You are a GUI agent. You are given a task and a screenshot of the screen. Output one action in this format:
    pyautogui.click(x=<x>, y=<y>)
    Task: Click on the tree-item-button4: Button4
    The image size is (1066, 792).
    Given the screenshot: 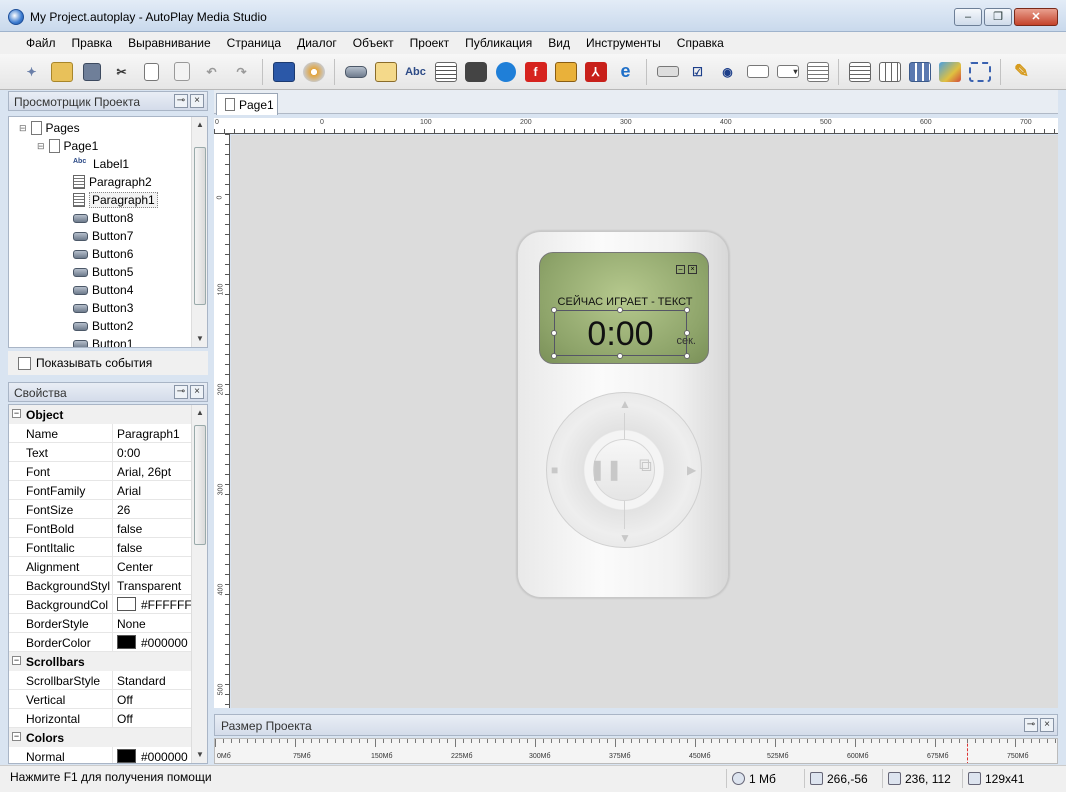 What is the action you would take?
    pyautogui.click(x=103, y=290)
    